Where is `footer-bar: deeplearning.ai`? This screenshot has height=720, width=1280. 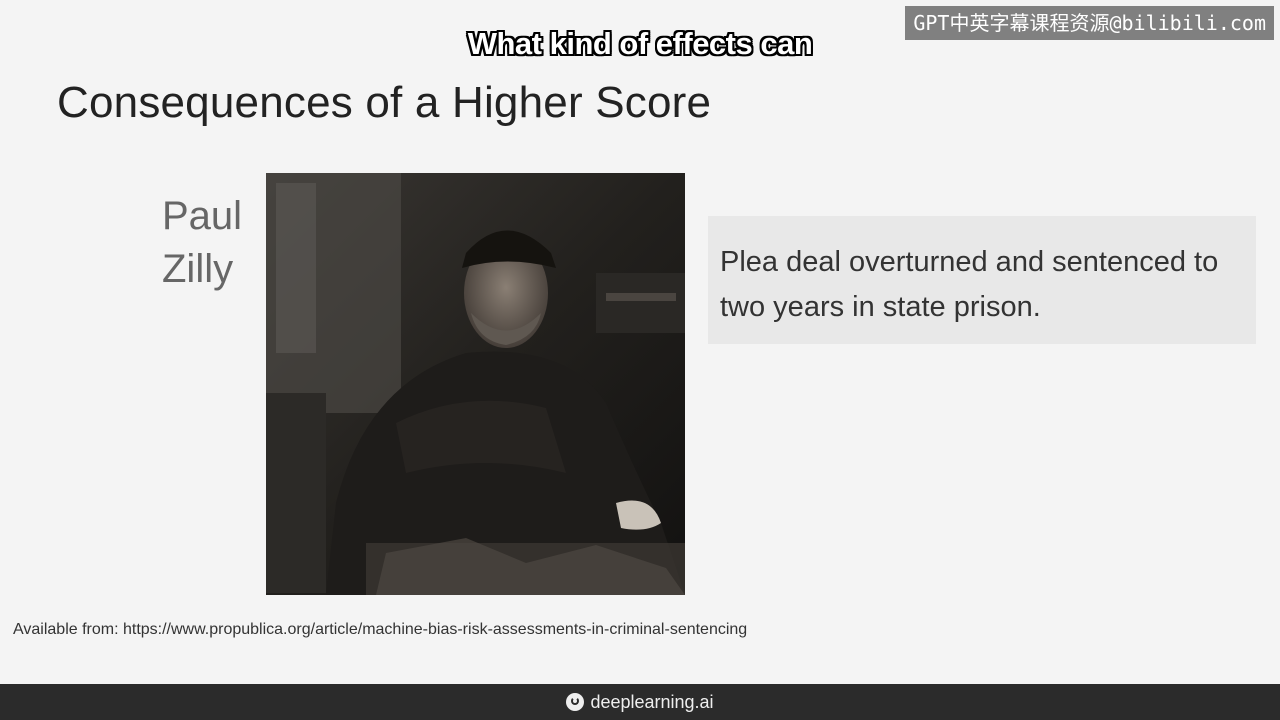 footer-bar: deeplearning.ai is located at coordinates (640, 702).